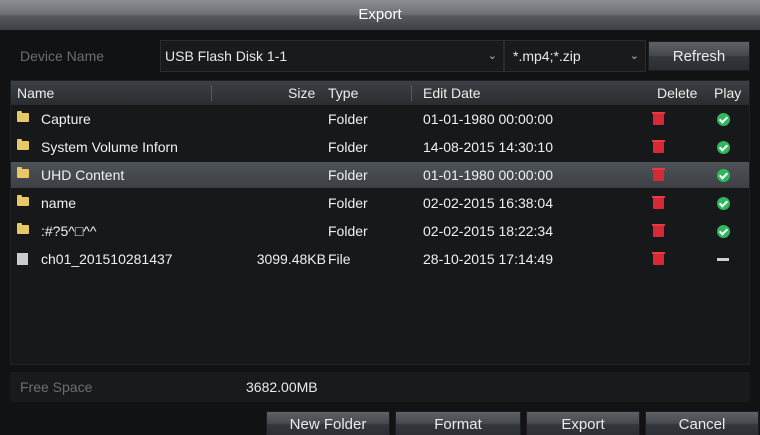 The height and width of the screenshot is (435, 760). Describe the element at coordinates (488, 259) in the screenshot. I see `edit-date: 28-10-2015 17:14:49` at that location.